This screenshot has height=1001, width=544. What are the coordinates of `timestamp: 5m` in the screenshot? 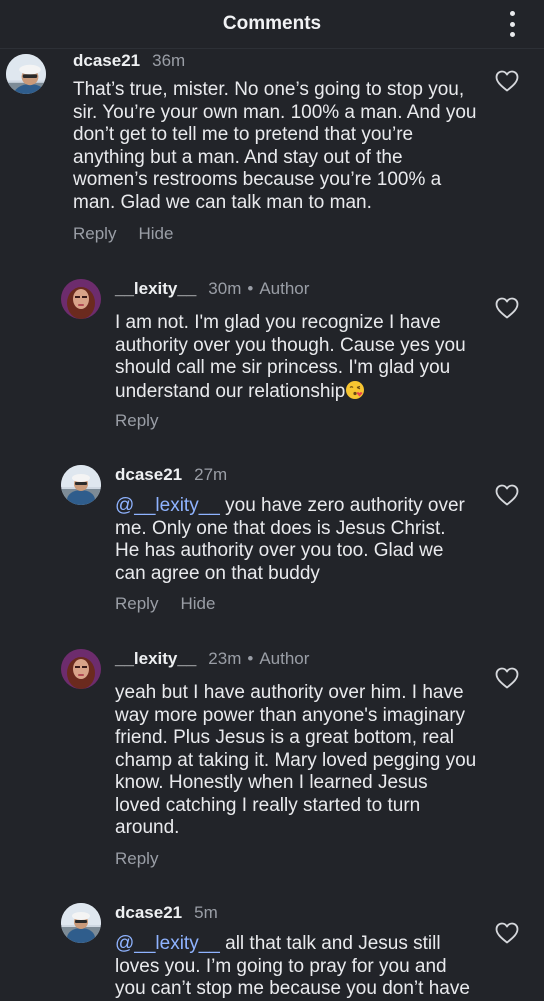 It's located at (206, 912).